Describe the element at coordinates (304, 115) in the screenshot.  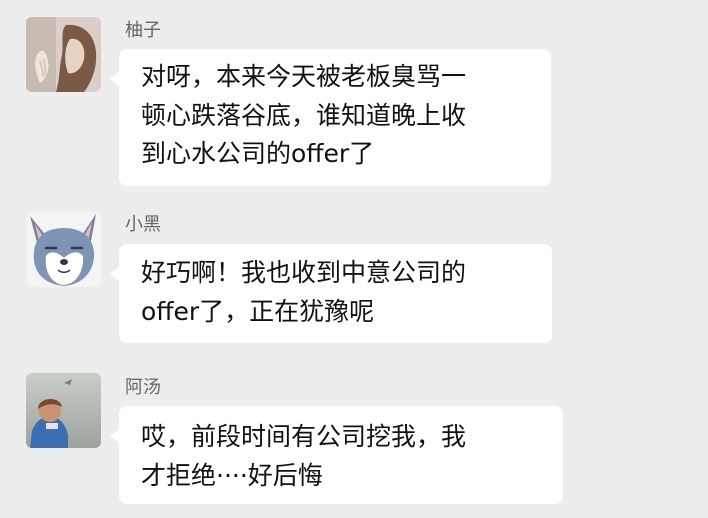
I see `message-line: 顿心跌落谷底，谁知道晚上收` at that location.